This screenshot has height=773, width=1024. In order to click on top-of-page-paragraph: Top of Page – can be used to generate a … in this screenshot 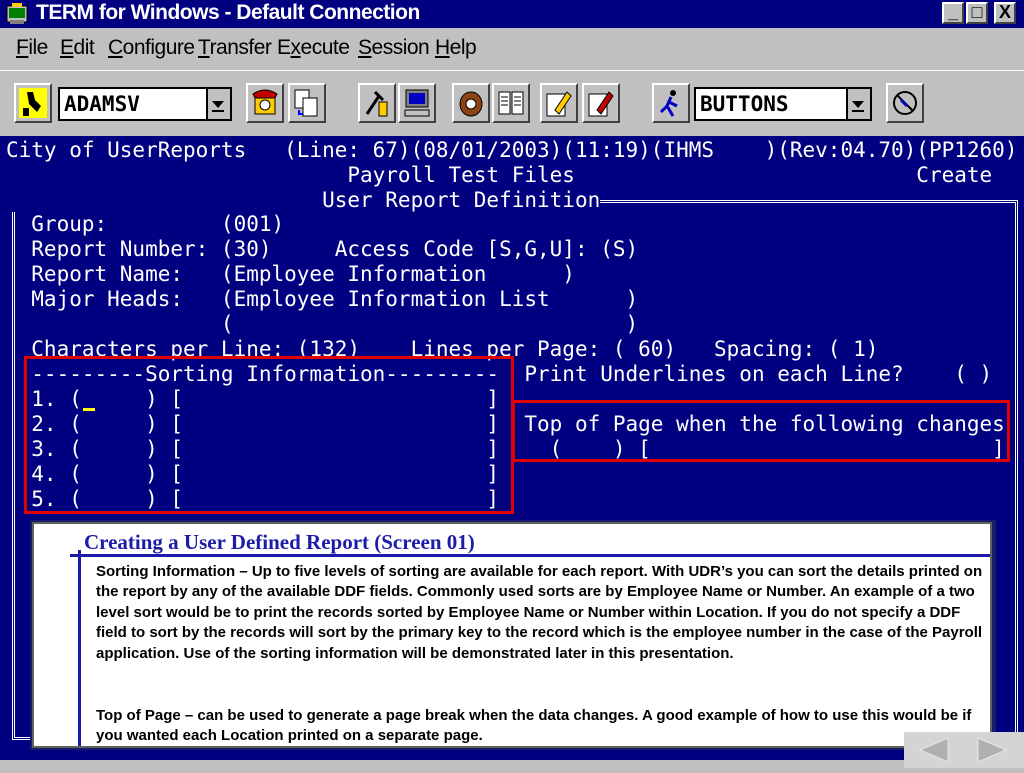, I will do `click(534, 726)`.